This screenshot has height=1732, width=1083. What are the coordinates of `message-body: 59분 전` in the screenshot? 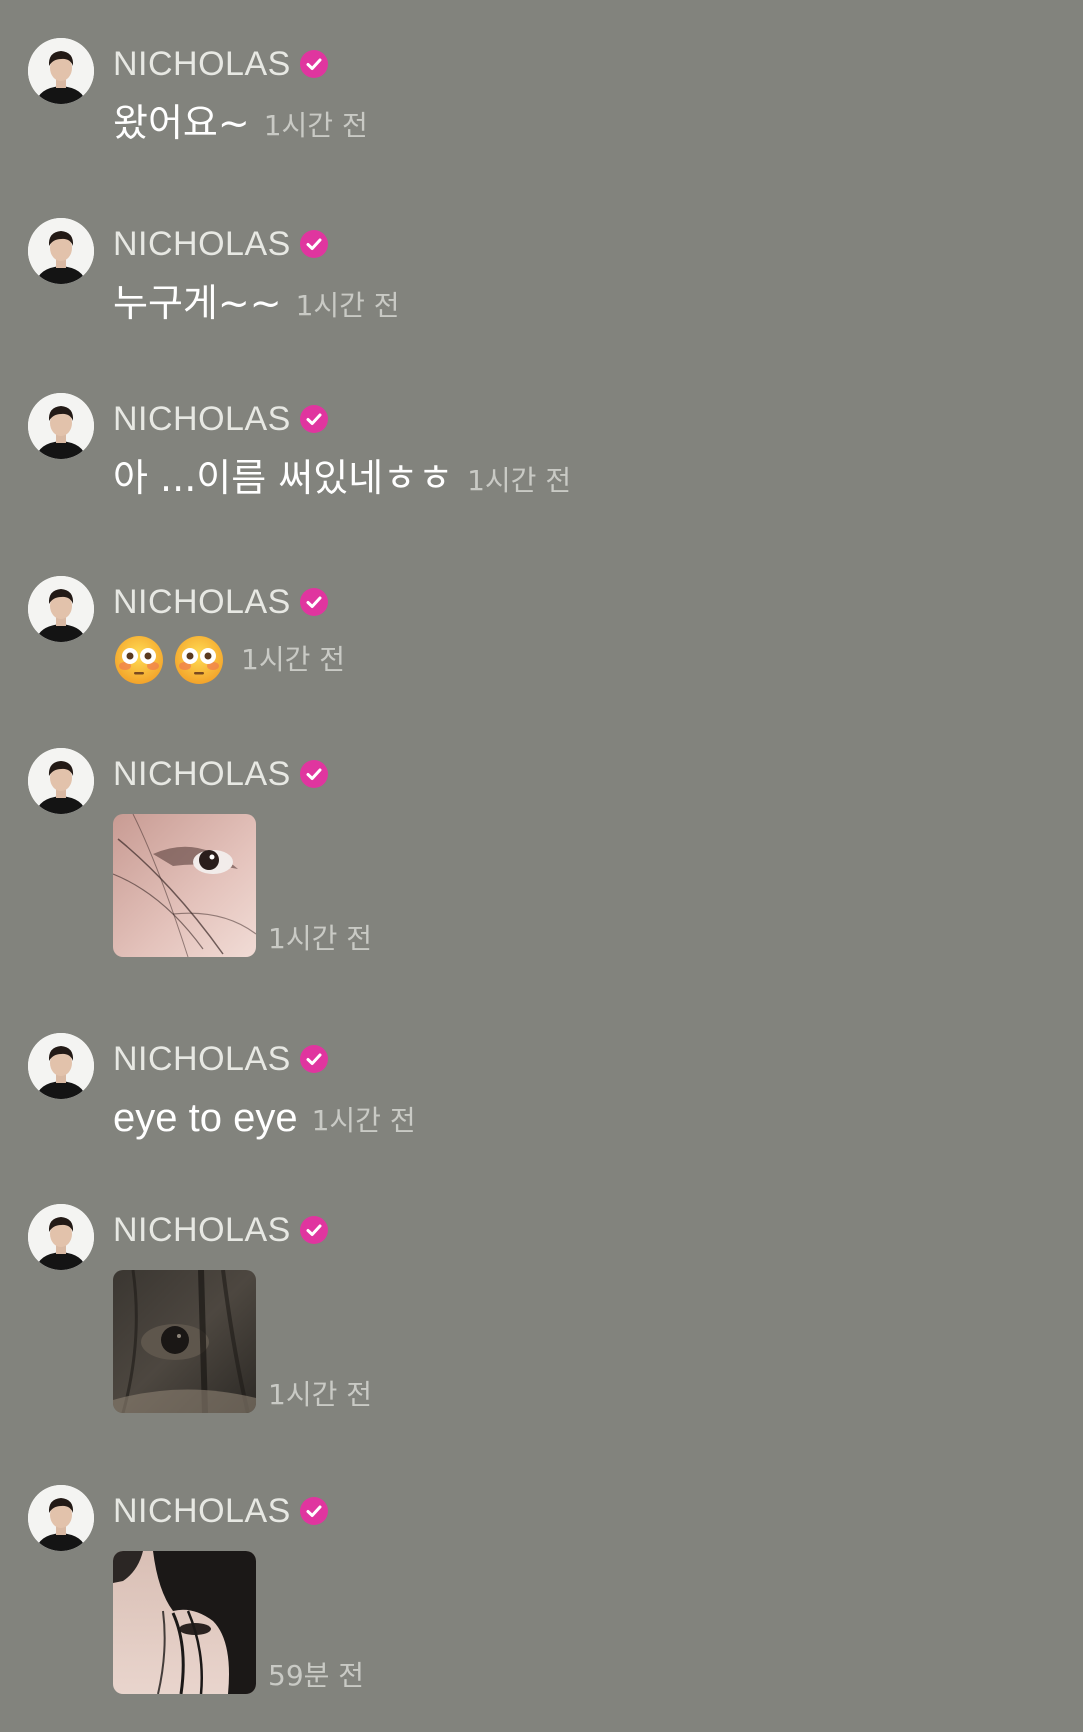 It's located at (238, 1622).